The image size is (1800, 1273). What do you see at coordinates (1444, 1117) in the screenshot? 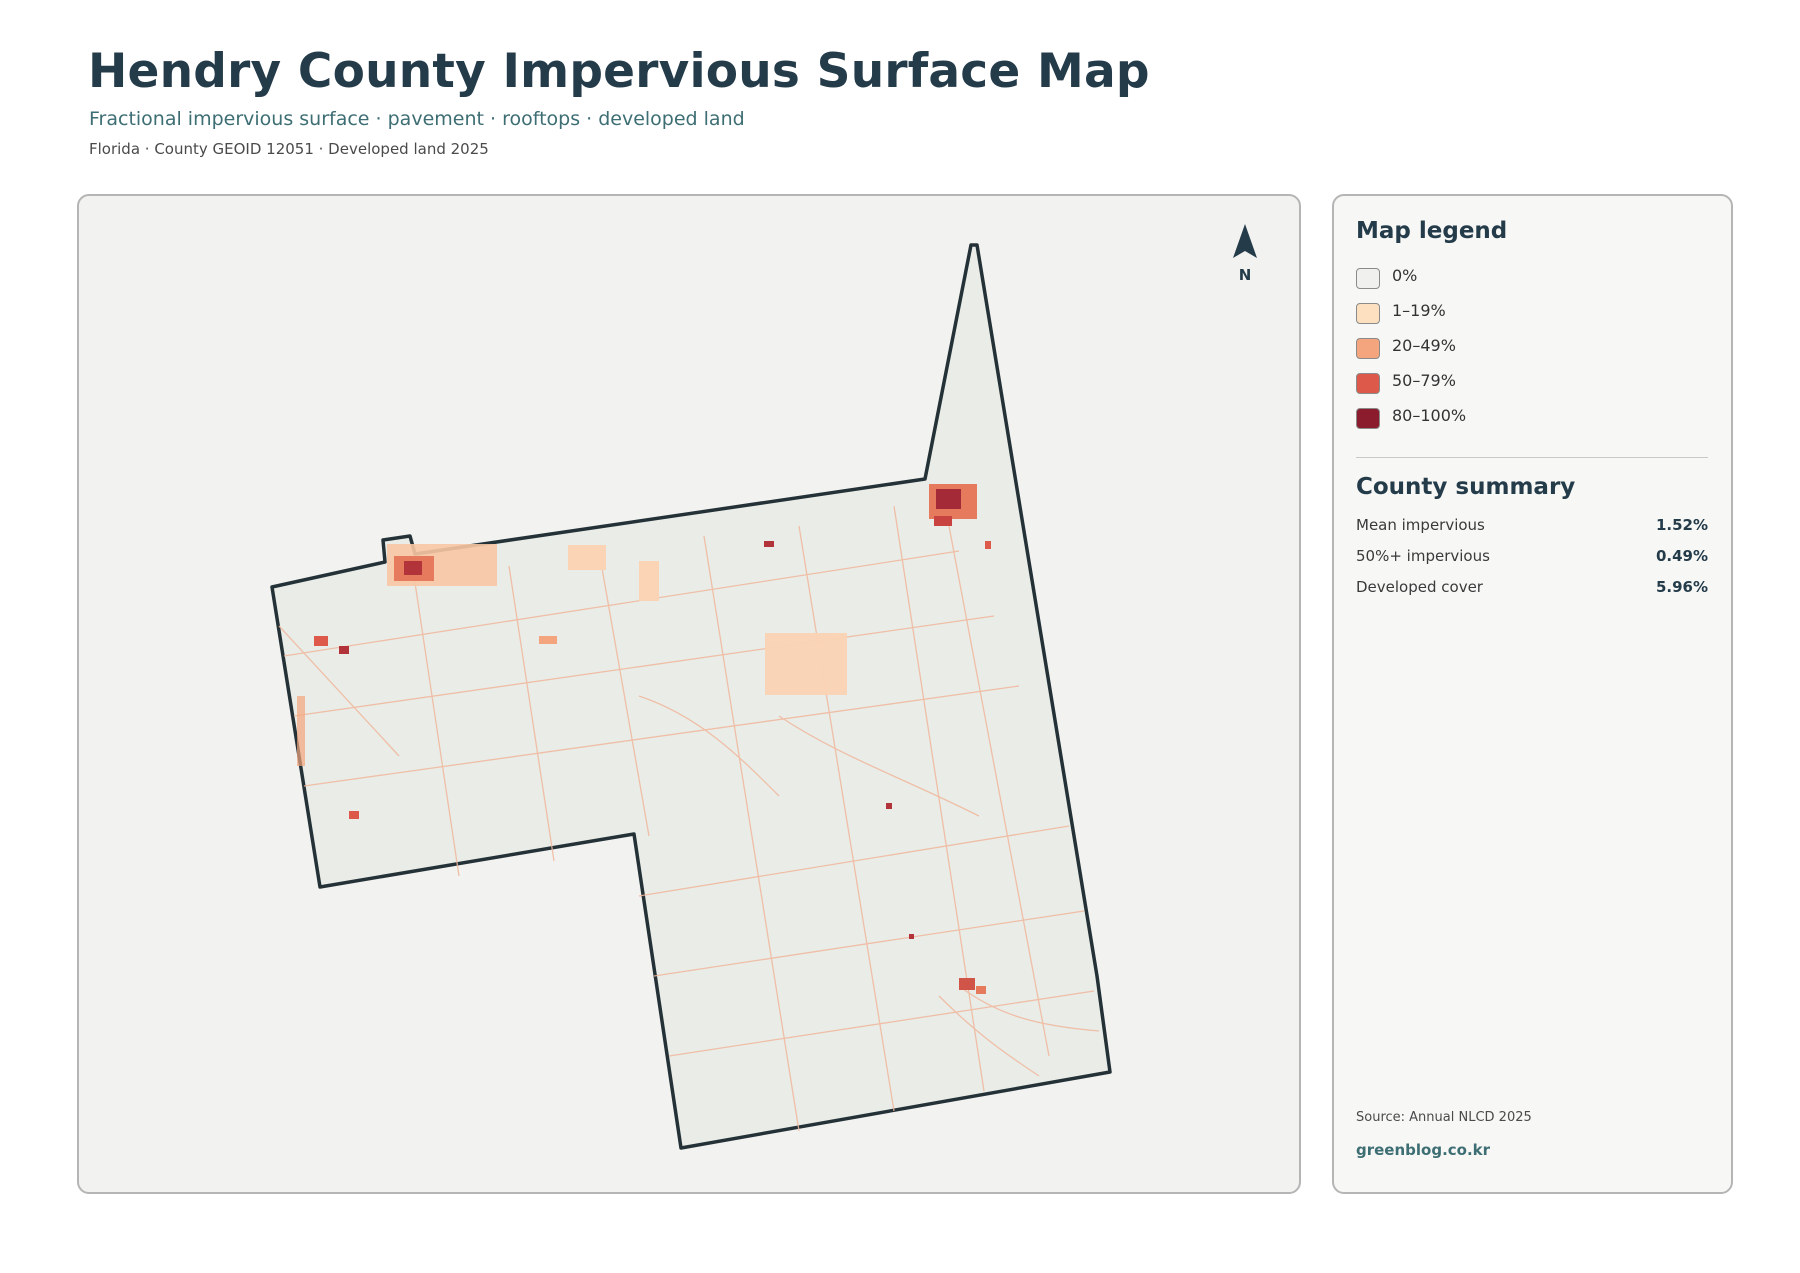
I see `source-note: Source: Annual NLCD 2025` at bounding box center [1444, 1117].